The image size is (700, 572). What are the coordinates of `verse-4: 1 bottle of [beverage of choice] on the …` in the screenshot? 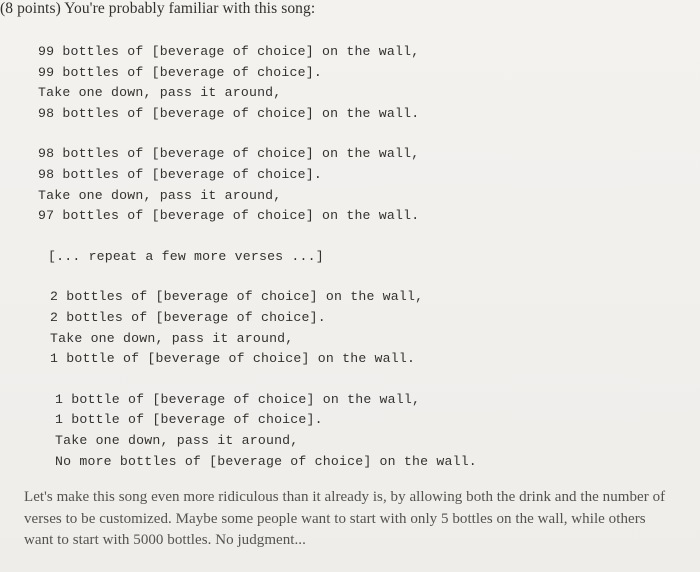 It's located at (348, 431).